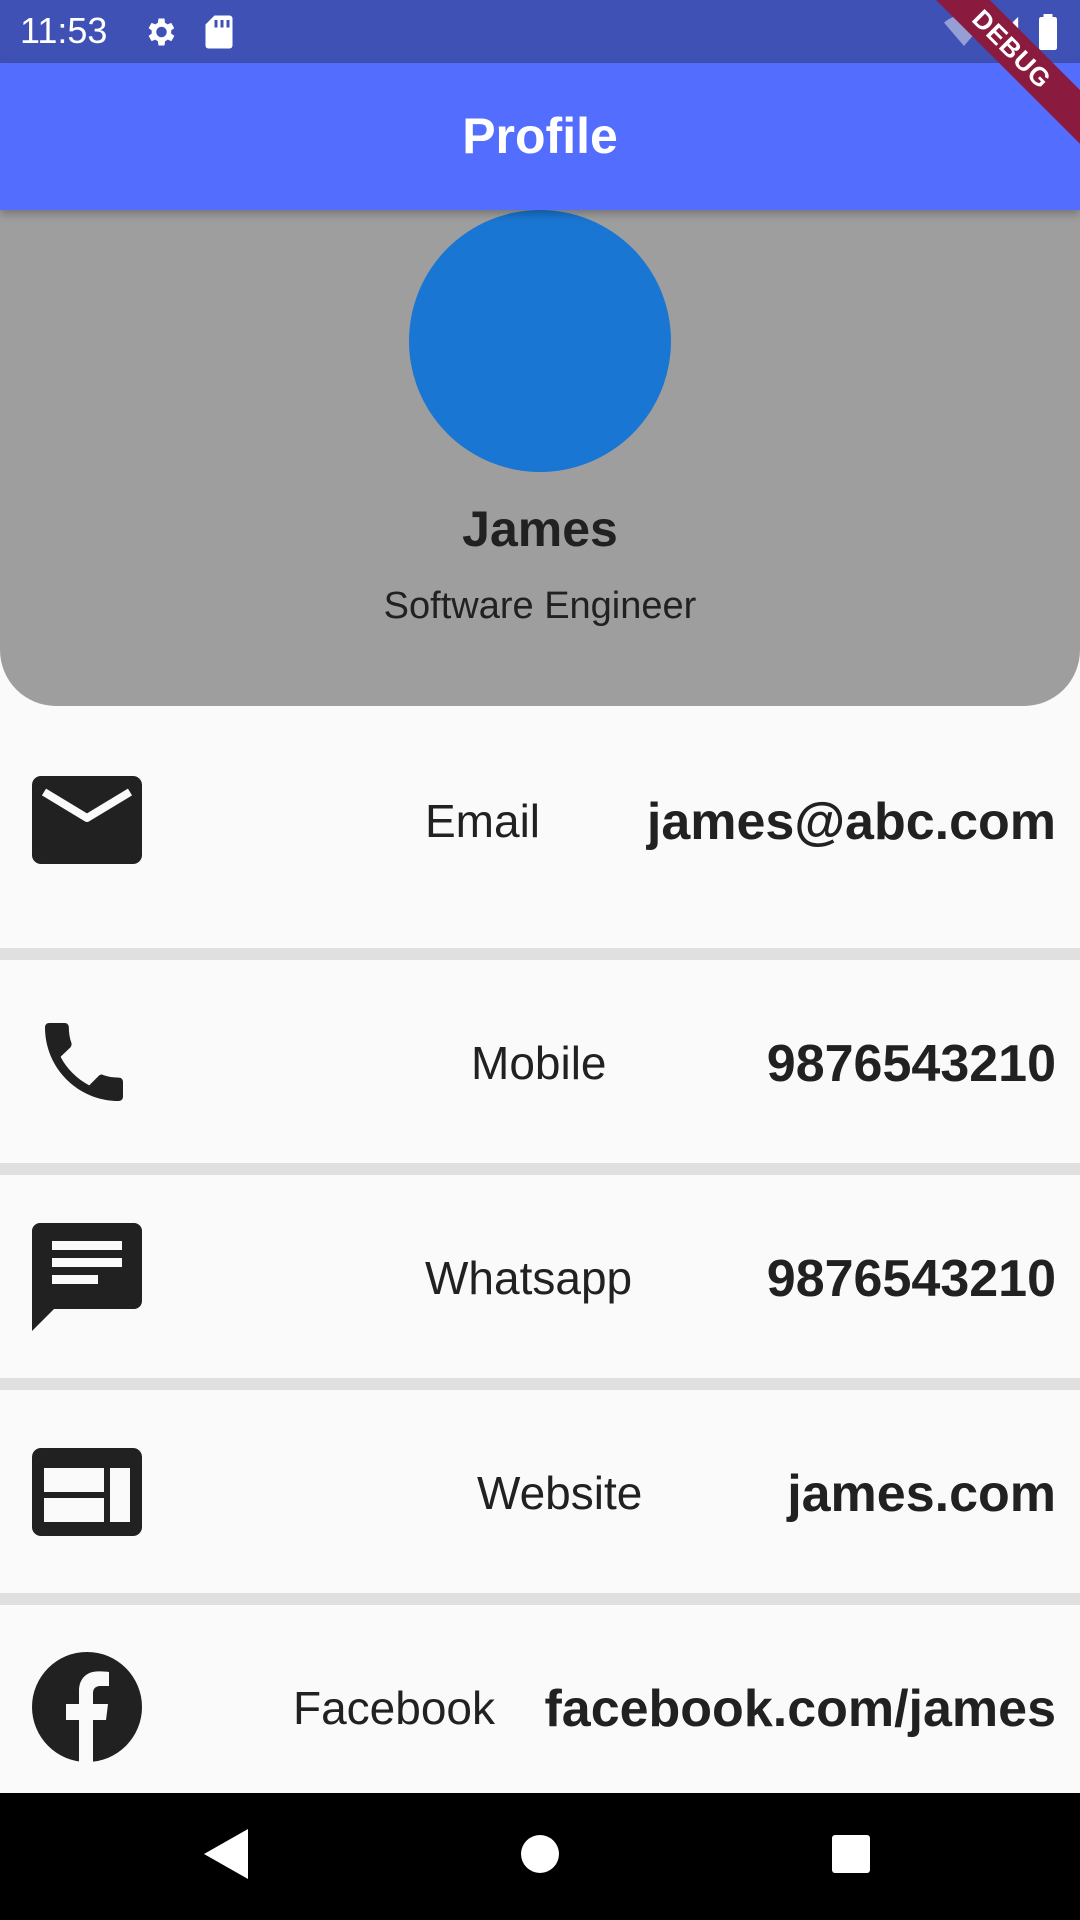  I want to click on avatar, so click(540, 341).